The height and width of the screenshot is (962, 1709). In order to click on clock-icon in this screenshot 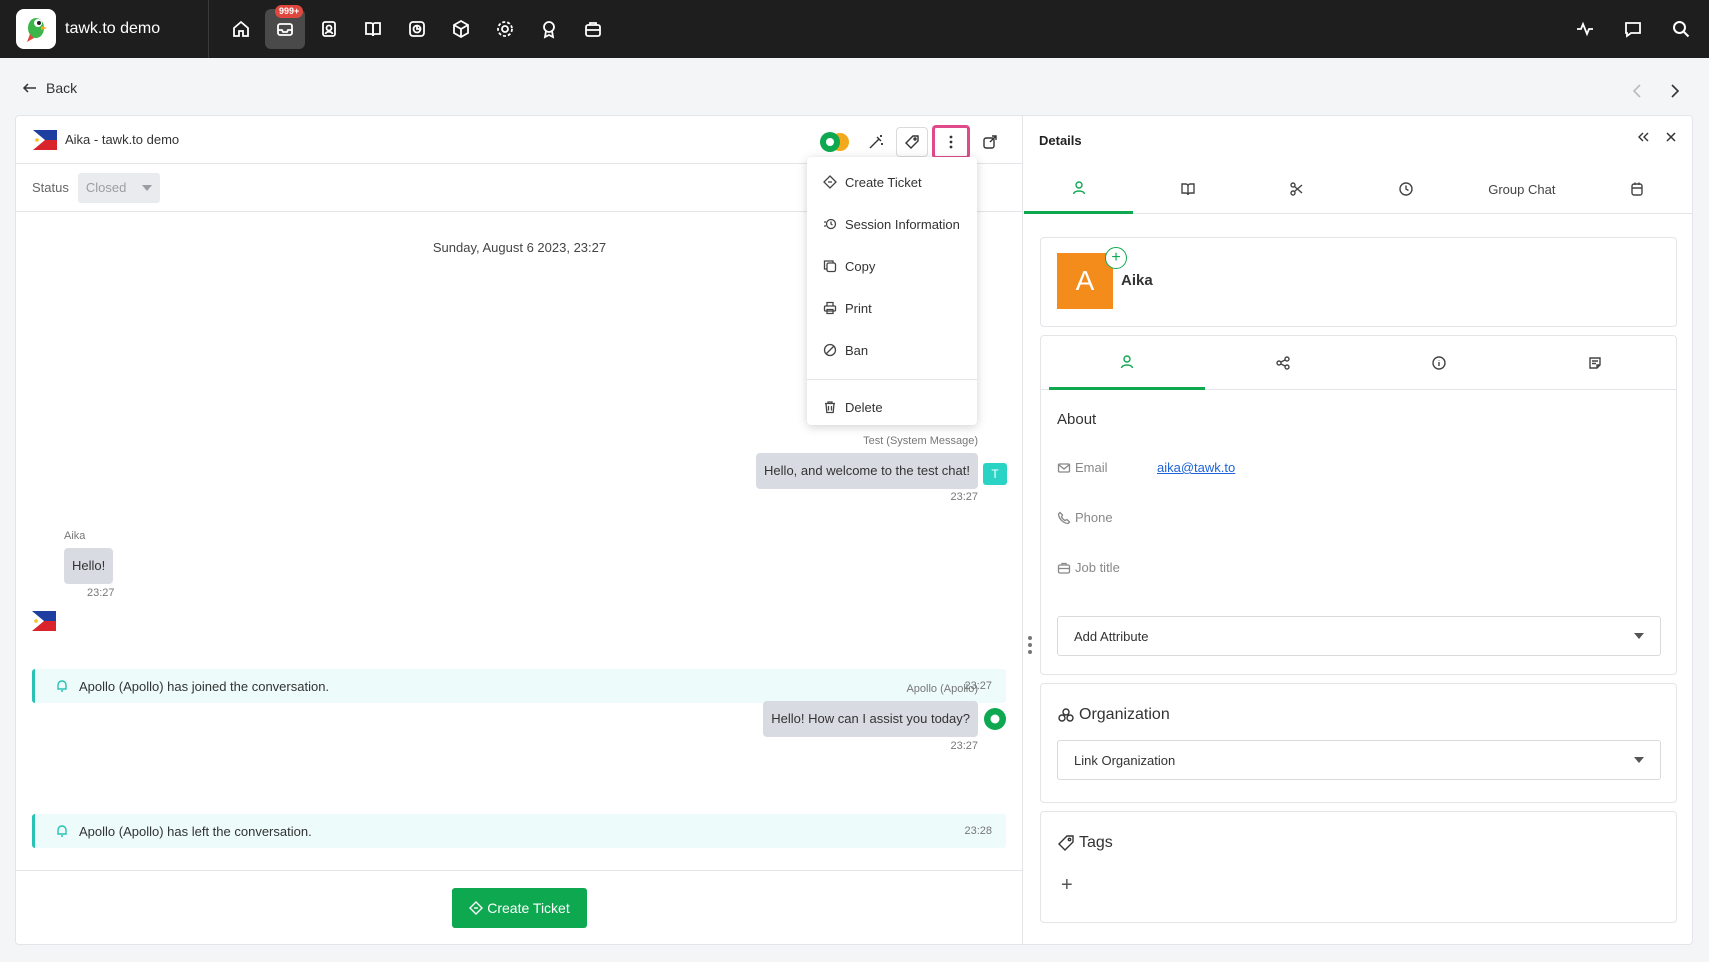, I will do `click(1406, 189)`.